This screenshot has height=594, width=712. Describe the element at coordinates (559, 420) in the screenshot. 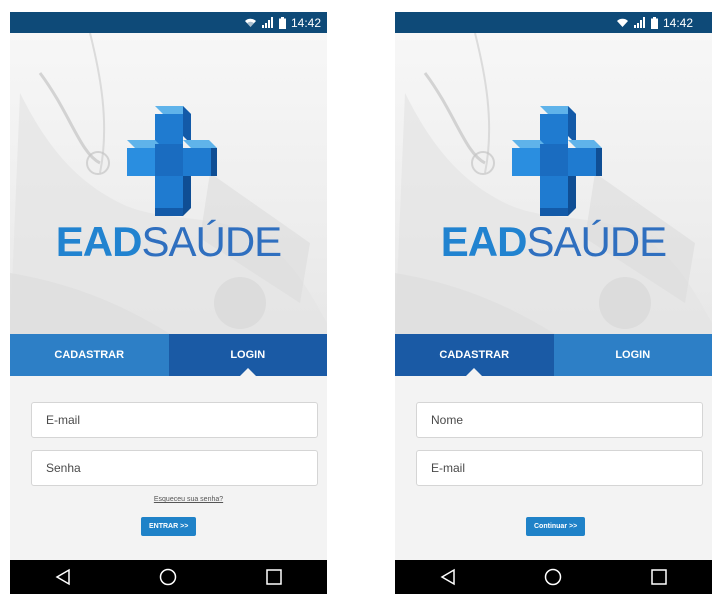

I see `name-field` at that location.